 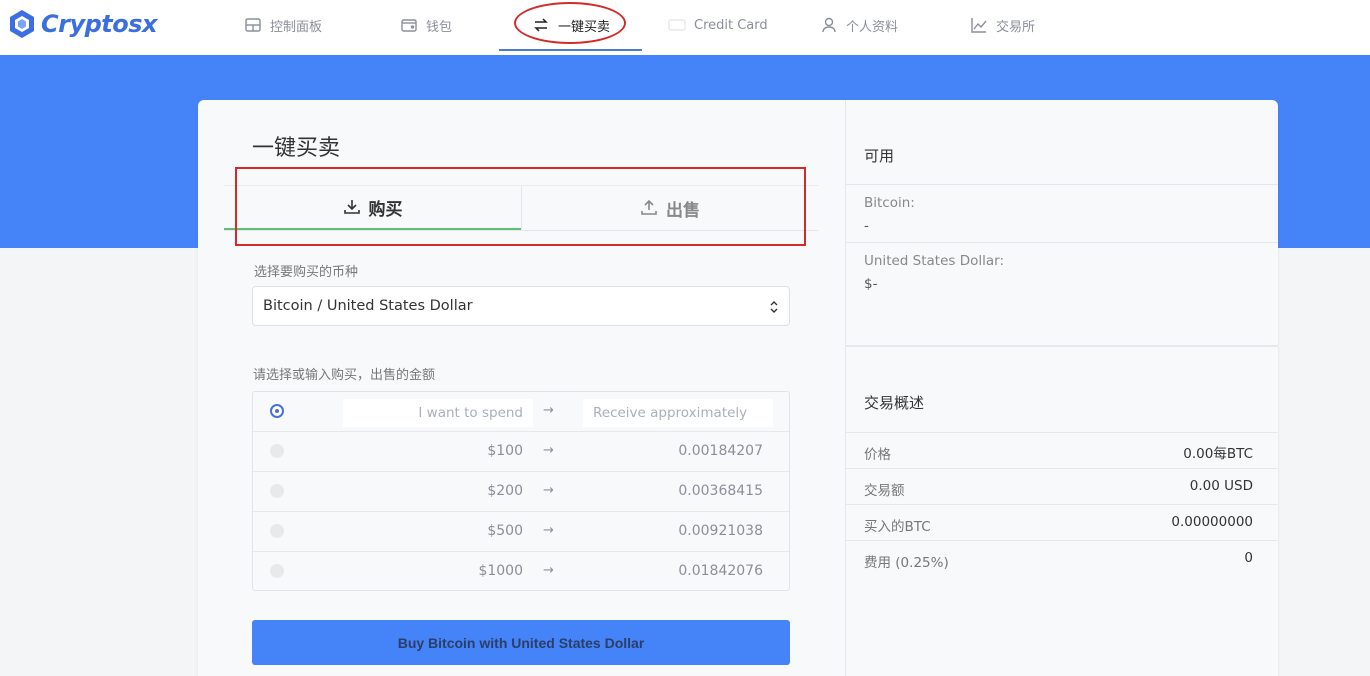 I want to click on upload-icon, so click(x=649, y=207).